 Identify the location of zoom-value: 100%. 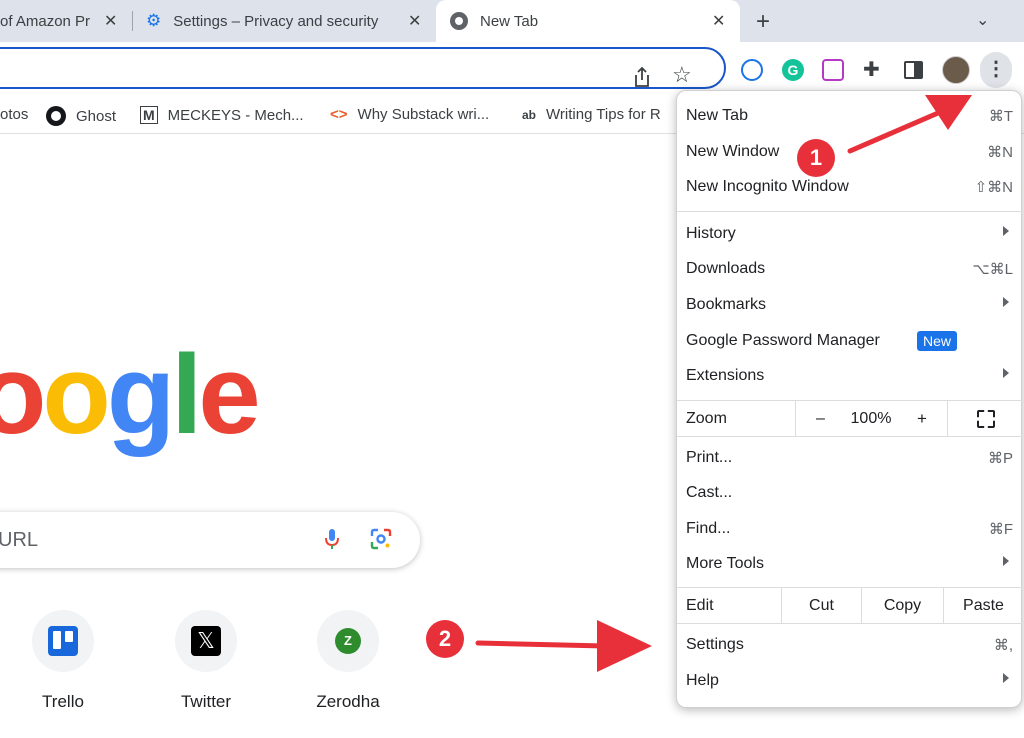
(871, 418).